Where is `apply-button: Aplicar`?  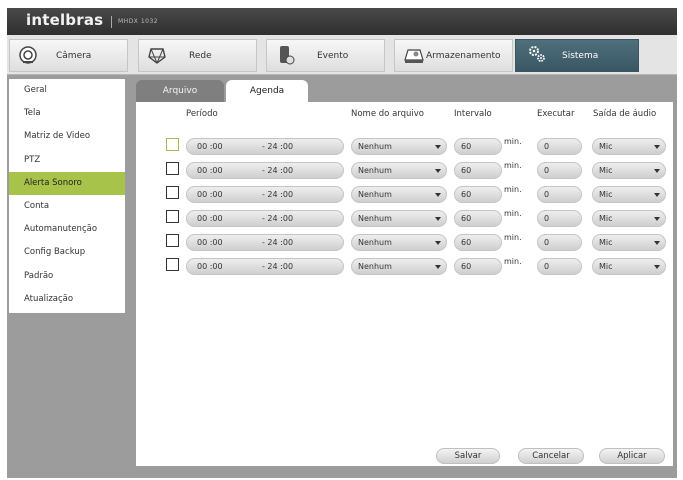
apply-button: Aplicar is located at coordinates (632, 456).